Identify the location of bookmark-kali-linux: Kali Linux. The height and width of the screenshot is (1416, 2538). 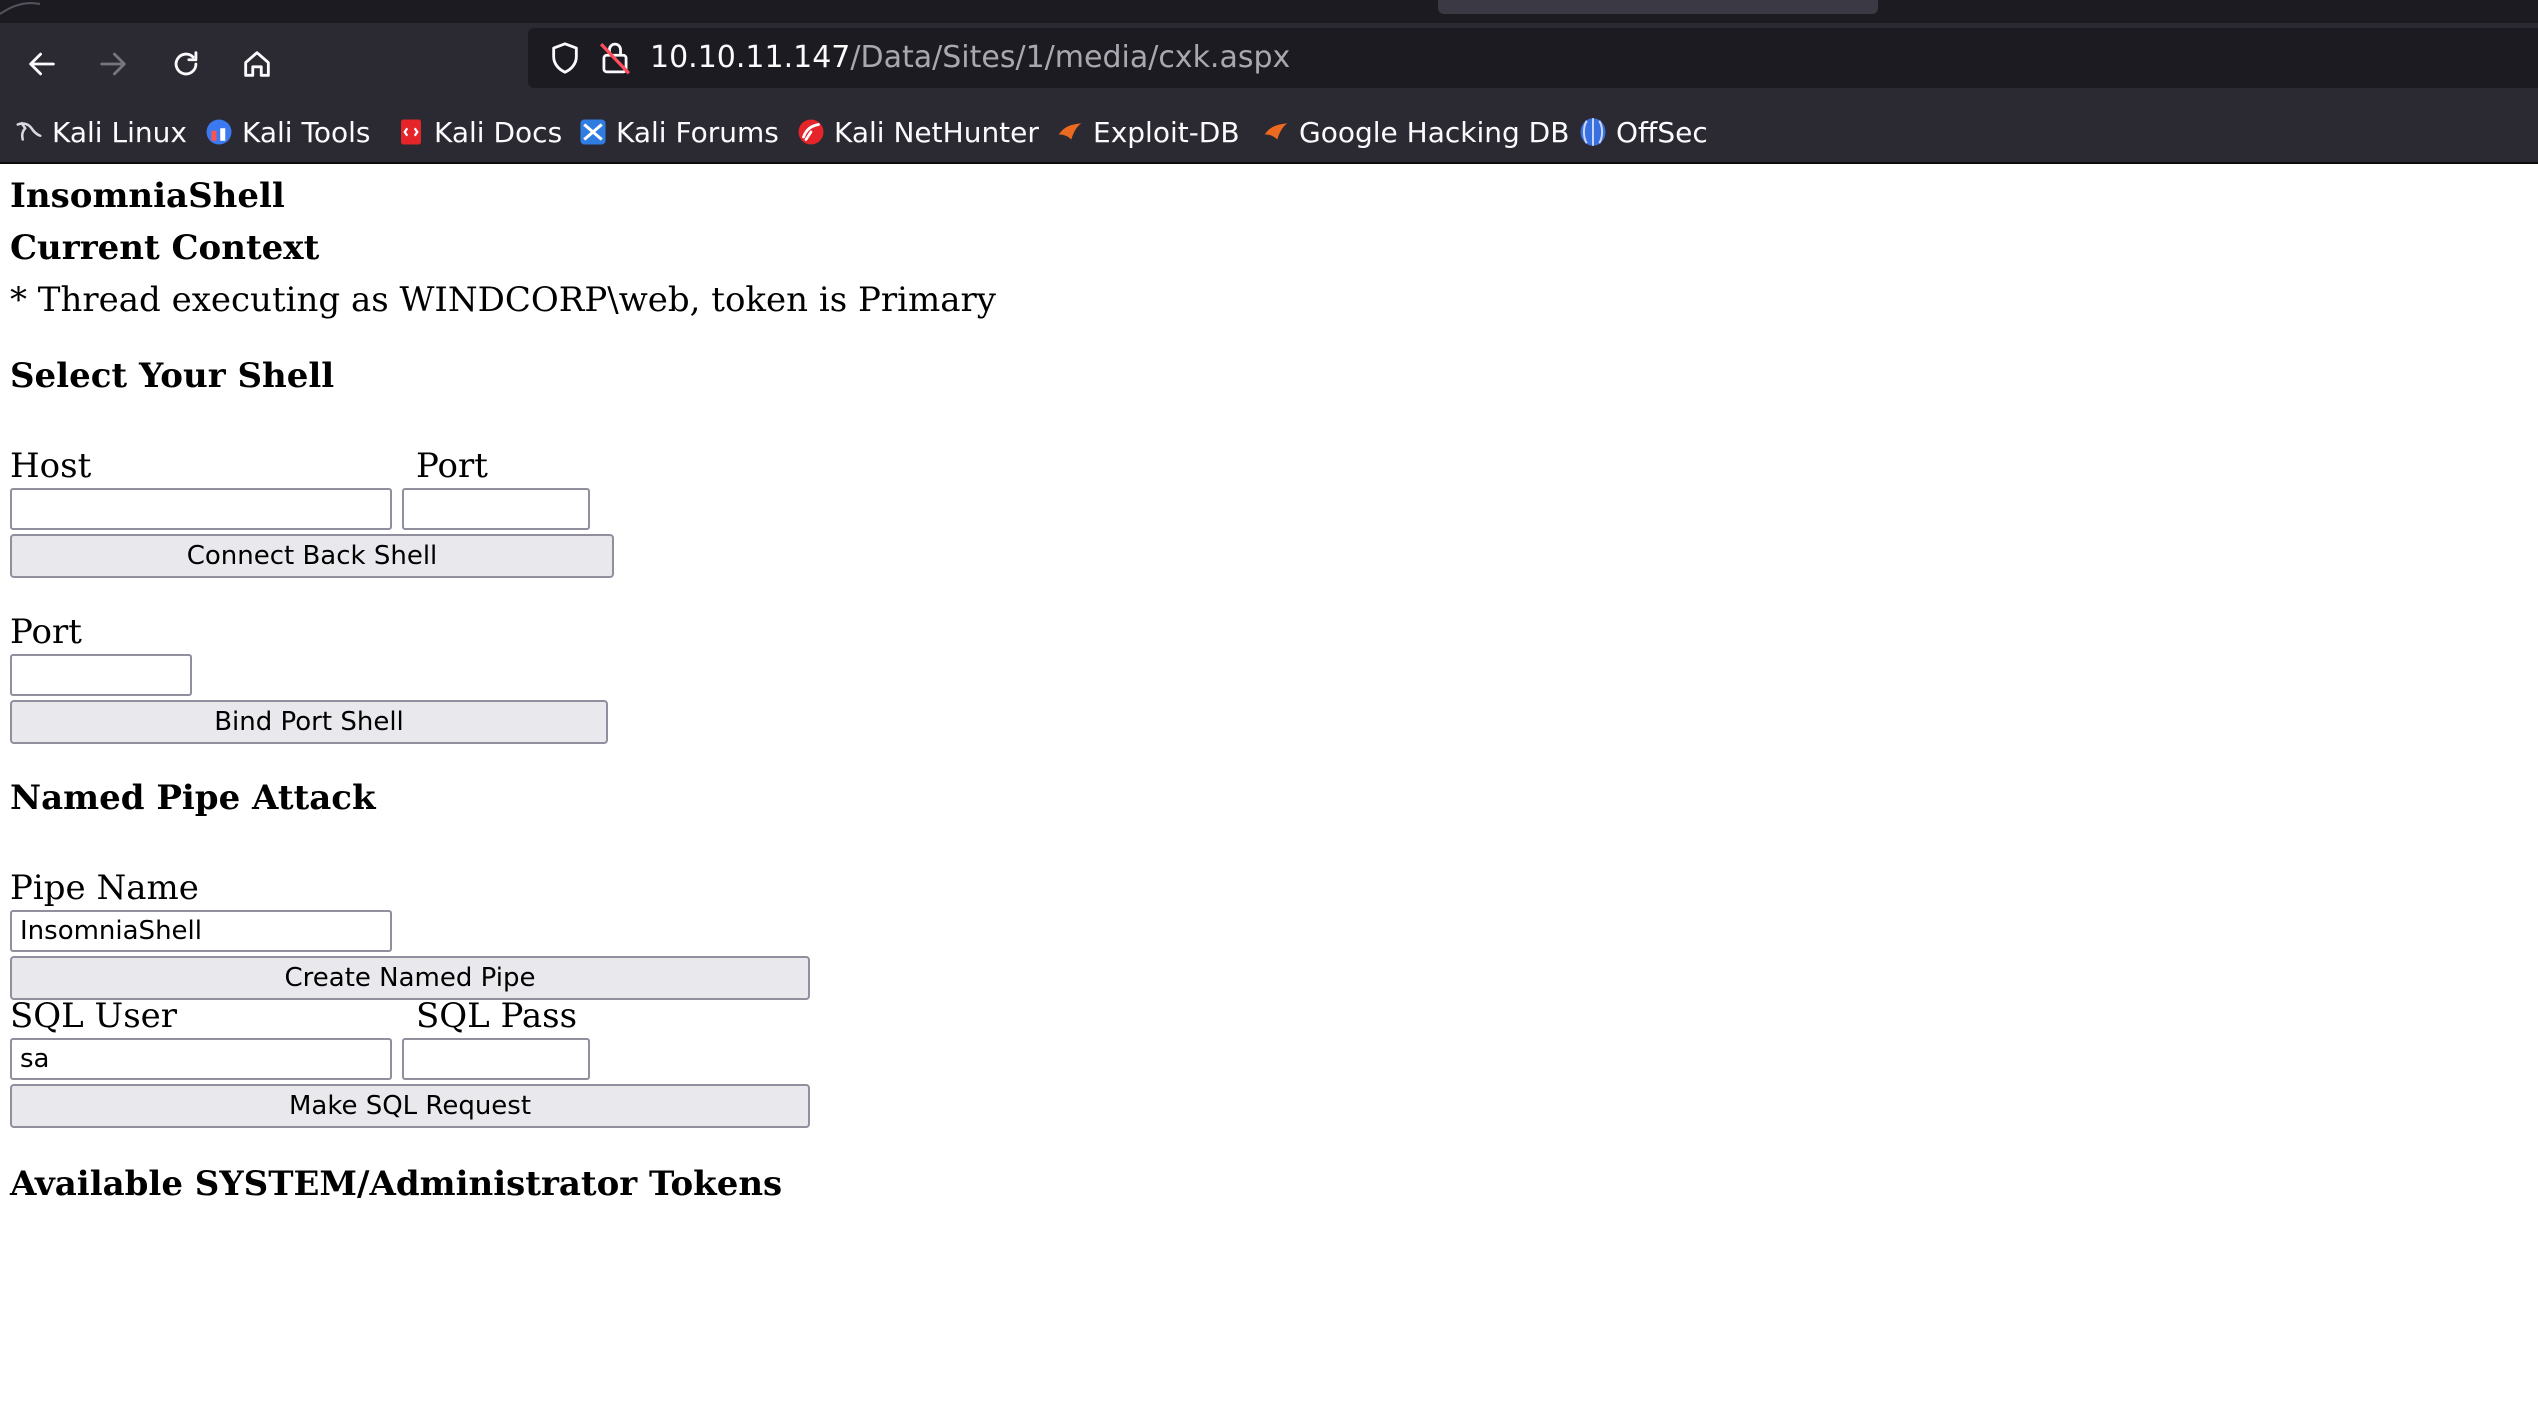
(100, 132).